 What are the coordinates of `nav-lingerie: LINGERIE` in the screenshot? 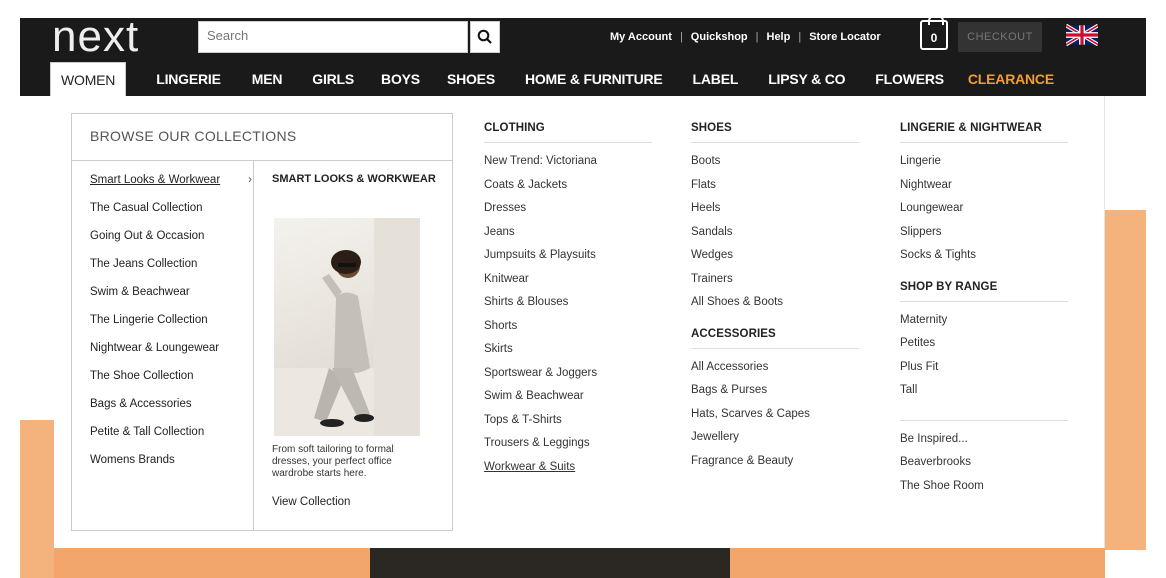 It's located at (188, 79).